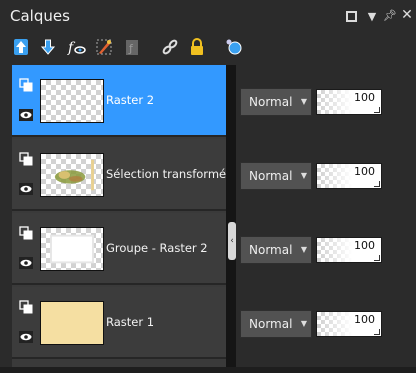 Image resolution: width=416 pixels, height=373 pixels. I want to click on layers-toolbar: f ƒ, so click(208, 47).